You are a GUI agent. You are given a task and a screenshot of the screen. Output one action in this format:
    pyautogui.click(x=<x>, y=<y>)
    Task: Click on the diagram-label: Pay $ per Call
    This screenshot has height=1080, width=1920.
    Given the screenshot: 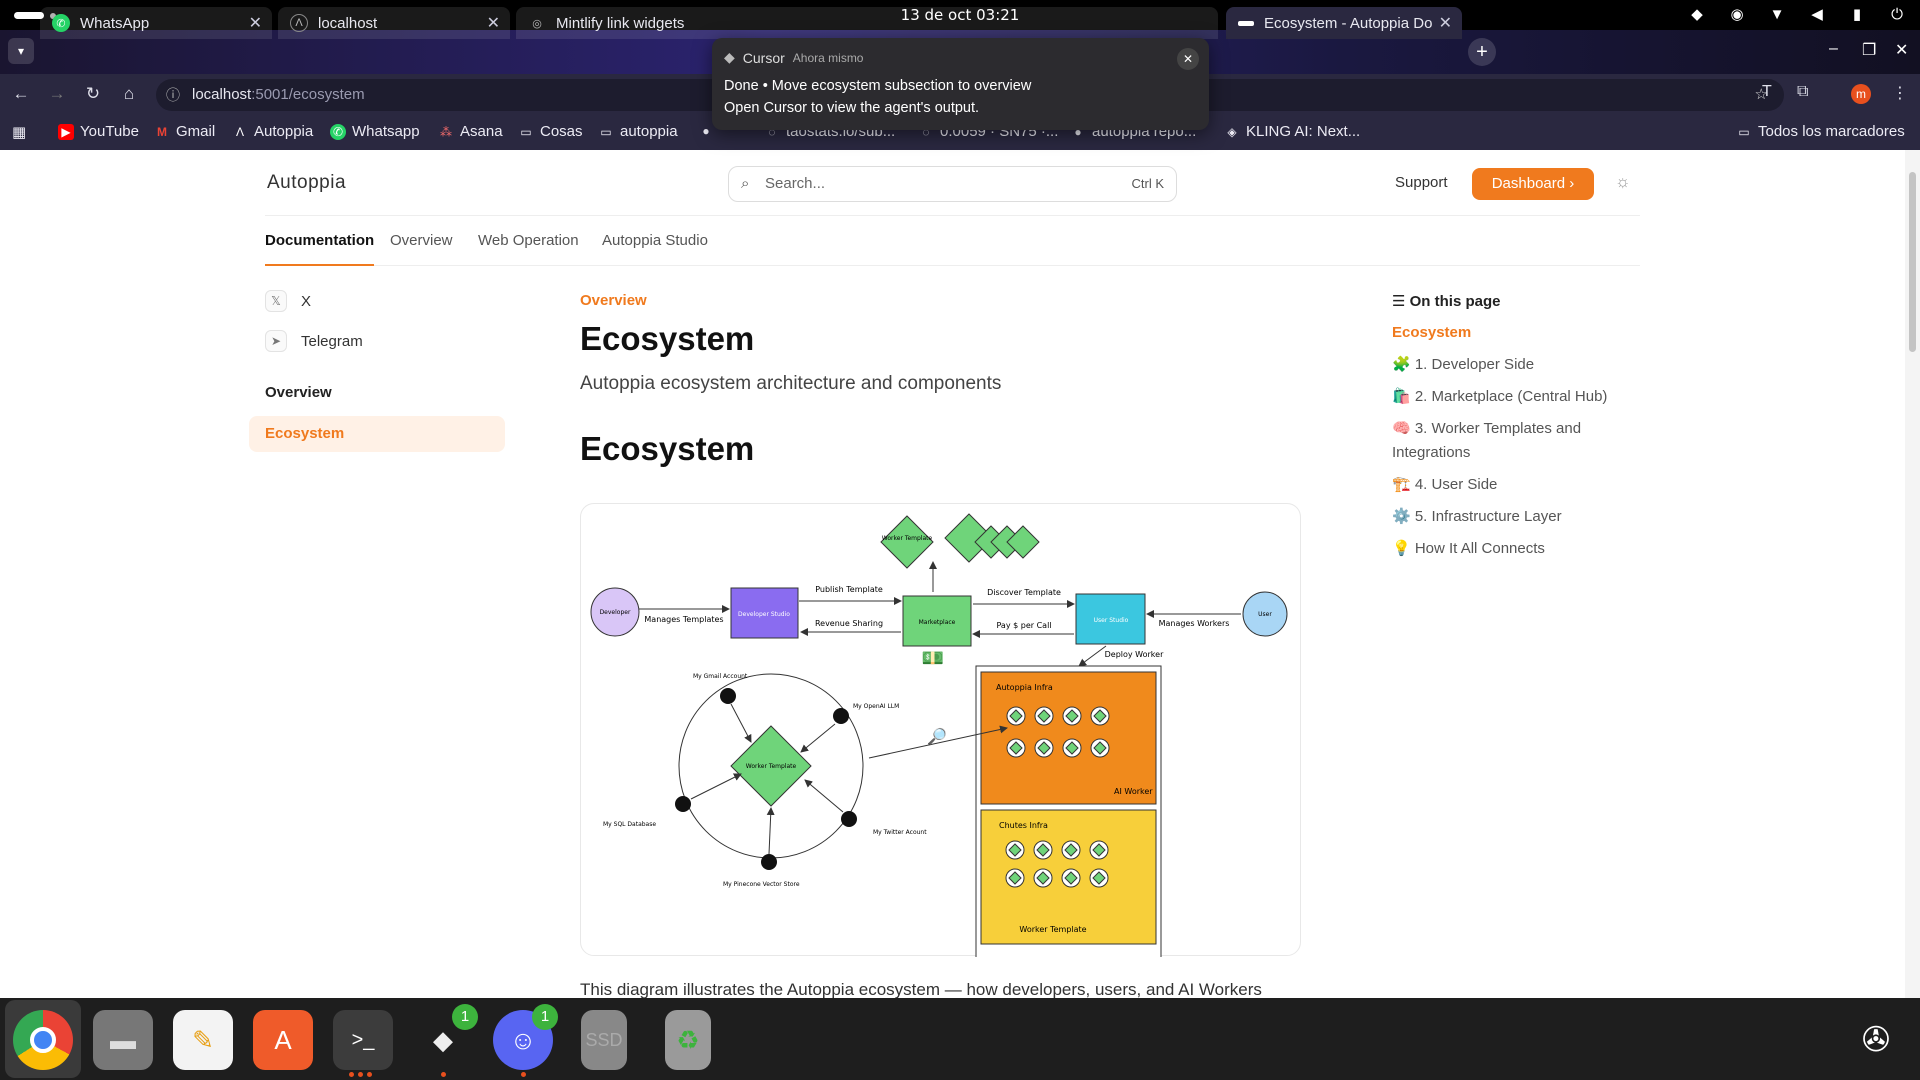 What is the action you would take?
    pyautogui.click(x=1023, y=625)
    